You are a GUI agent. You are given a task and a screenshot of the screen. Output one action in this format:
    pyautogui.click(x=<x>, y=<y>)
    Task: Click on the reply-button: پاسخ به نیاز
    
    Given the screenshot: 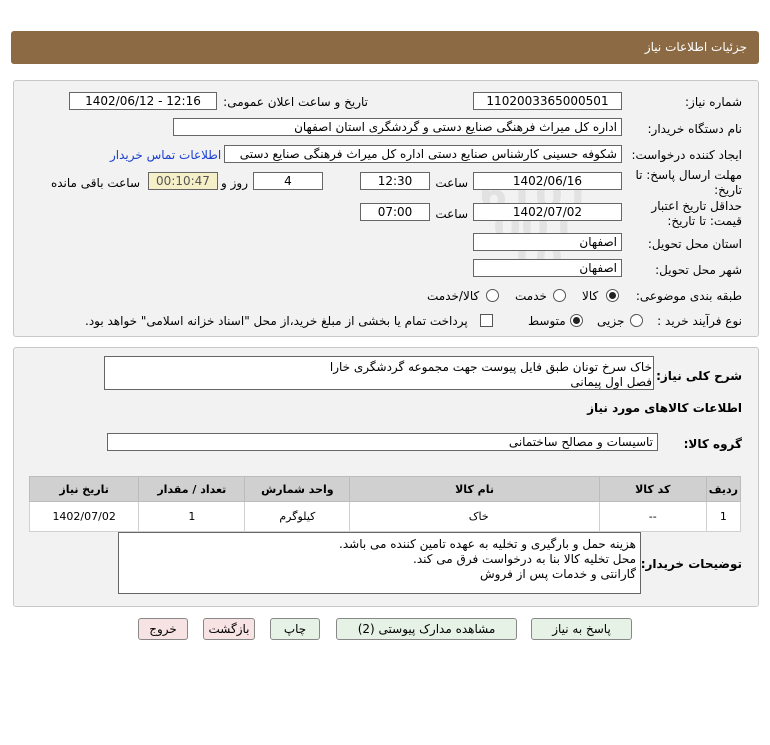 What is the action you would take?
    pyautogui.click(x=581, y=629)
    